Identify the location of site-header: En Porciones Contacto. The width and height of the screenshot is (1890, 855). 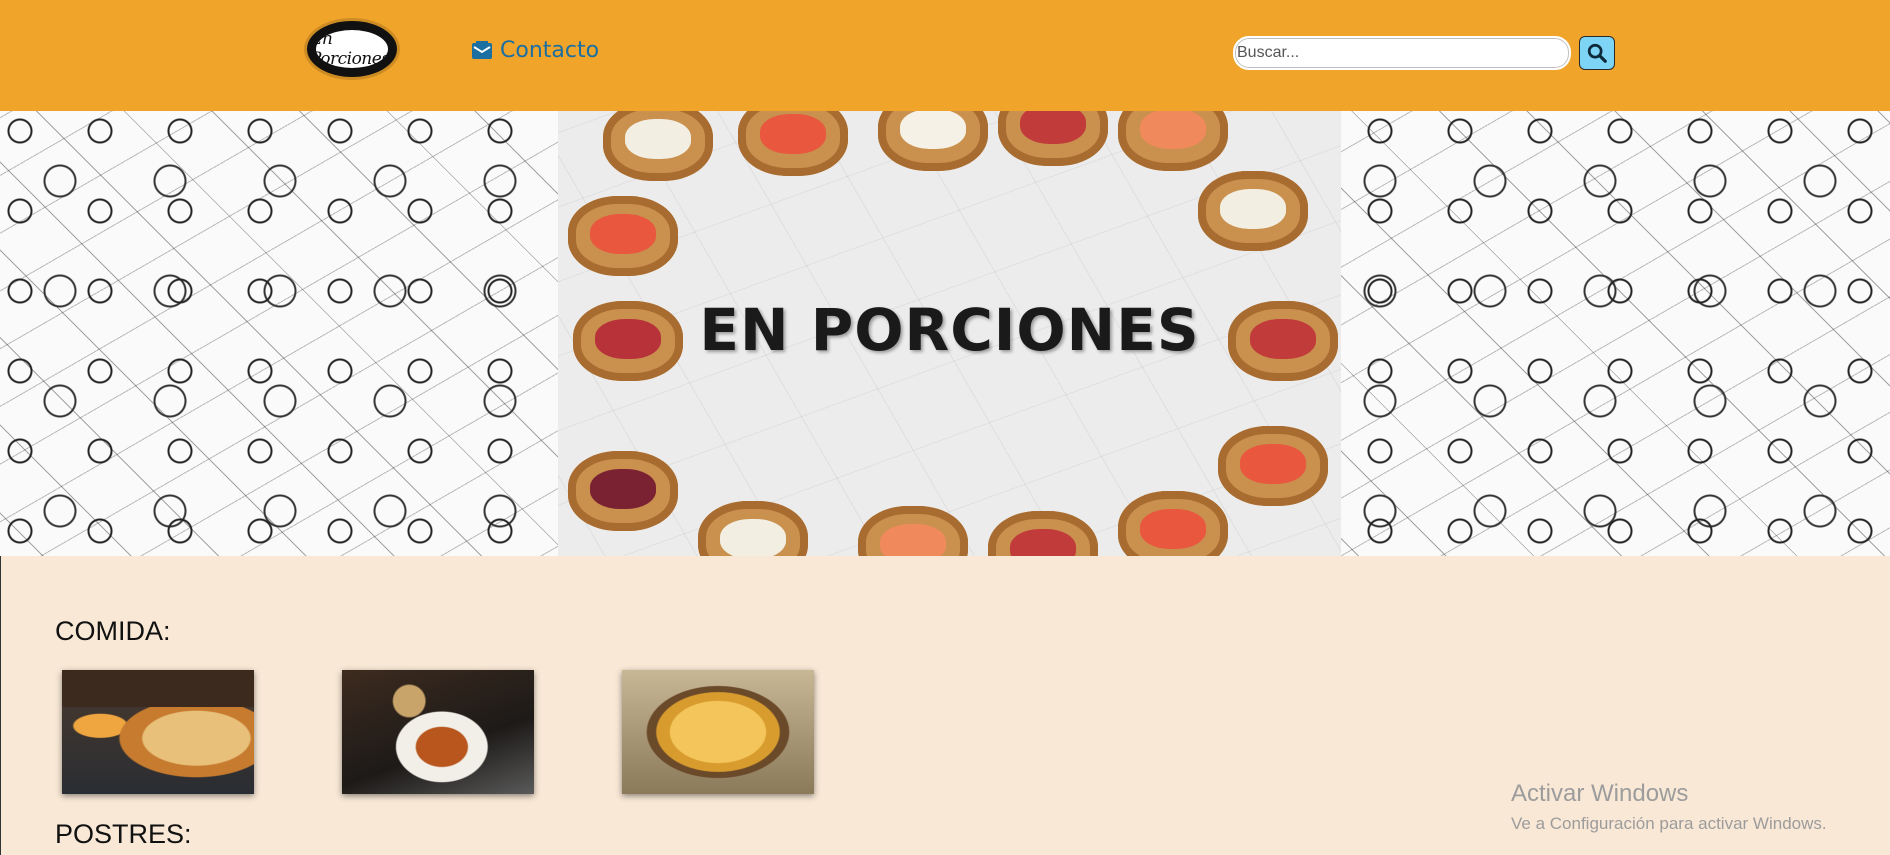
(945, 55).